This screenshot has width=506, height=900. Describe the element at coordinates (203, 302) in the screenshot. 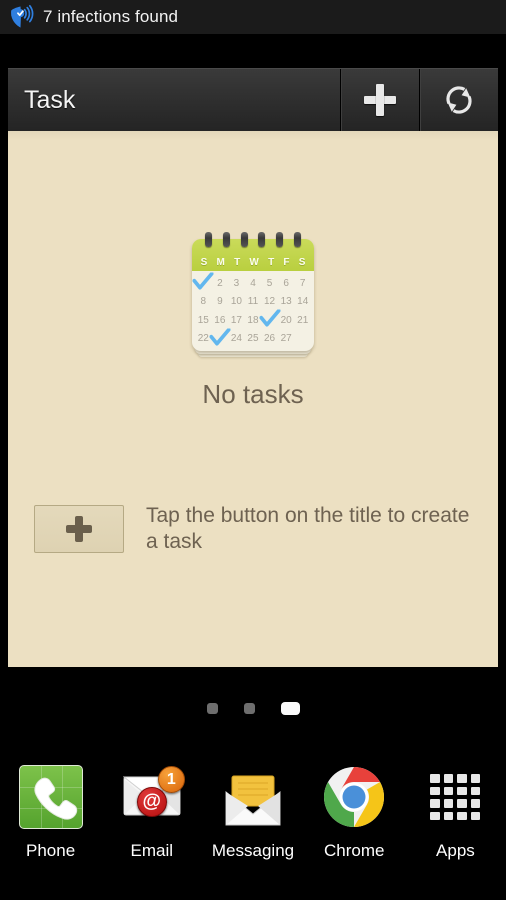

I see `calendar-day: 8` at that location.